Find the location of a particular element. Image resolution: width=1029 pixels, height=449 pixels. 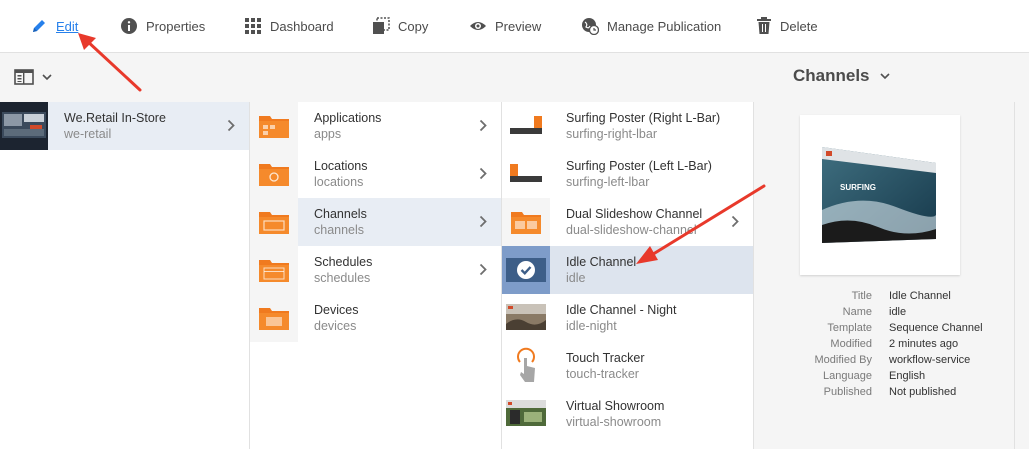

page-title: Channels is located at coordinates (831, 75).